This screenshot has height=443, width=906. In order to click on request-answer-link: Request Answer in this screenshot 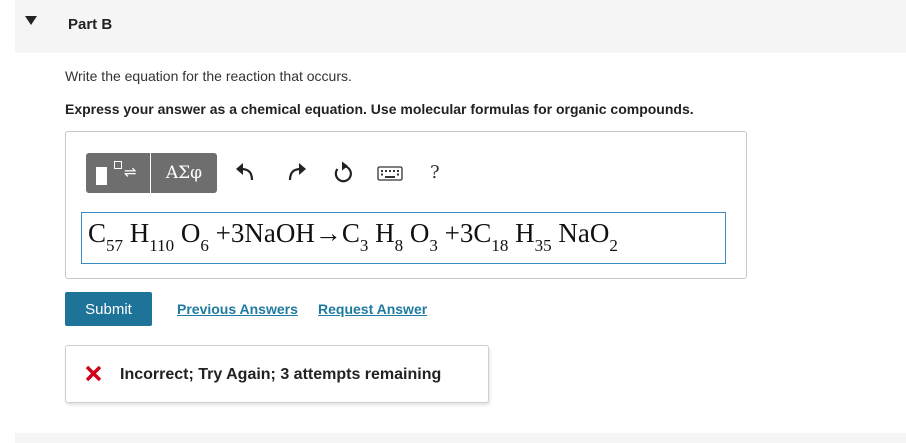, I will do `click(372, 309)`.